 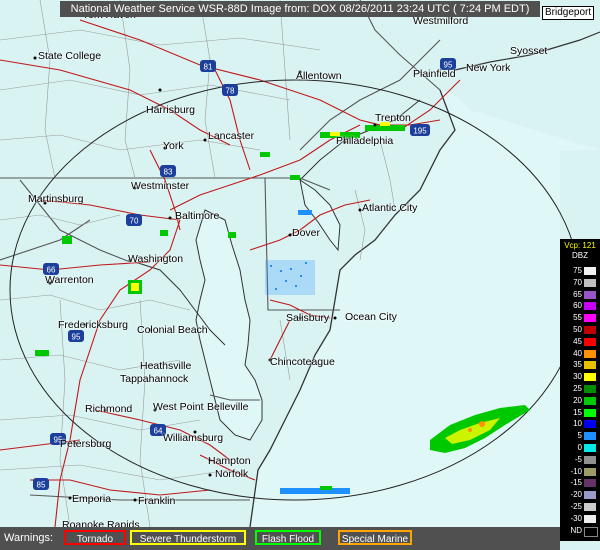 What do you see at coordinates (576, 495) in the screenshot?
I see `legend-value: -20` at bounding box center [576, 495].